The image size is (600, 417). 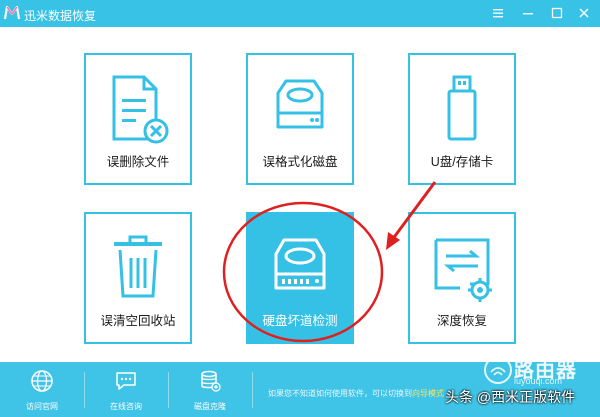 I want to click on online-consult-button: 在线咨询, so click(x=126, y=389).